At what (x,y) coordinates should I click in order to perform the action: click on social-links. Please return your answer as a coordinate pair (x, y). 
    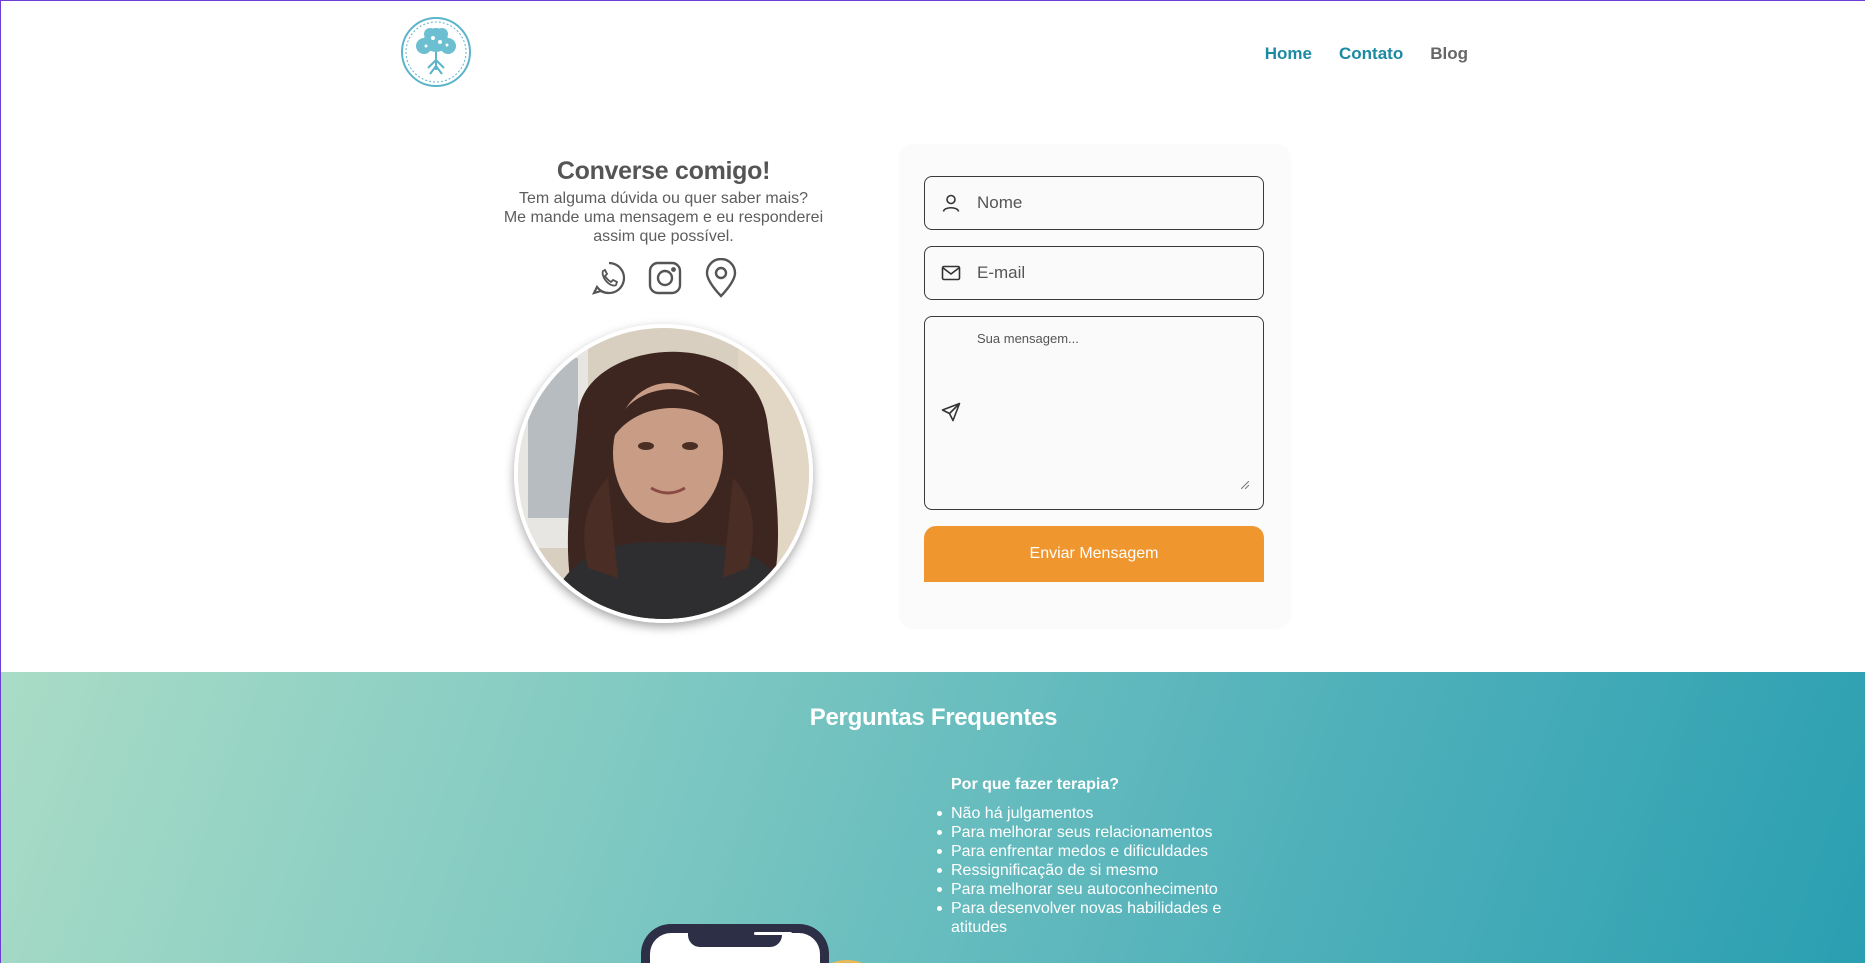
    Looking at the image, I should click on (665, 278).